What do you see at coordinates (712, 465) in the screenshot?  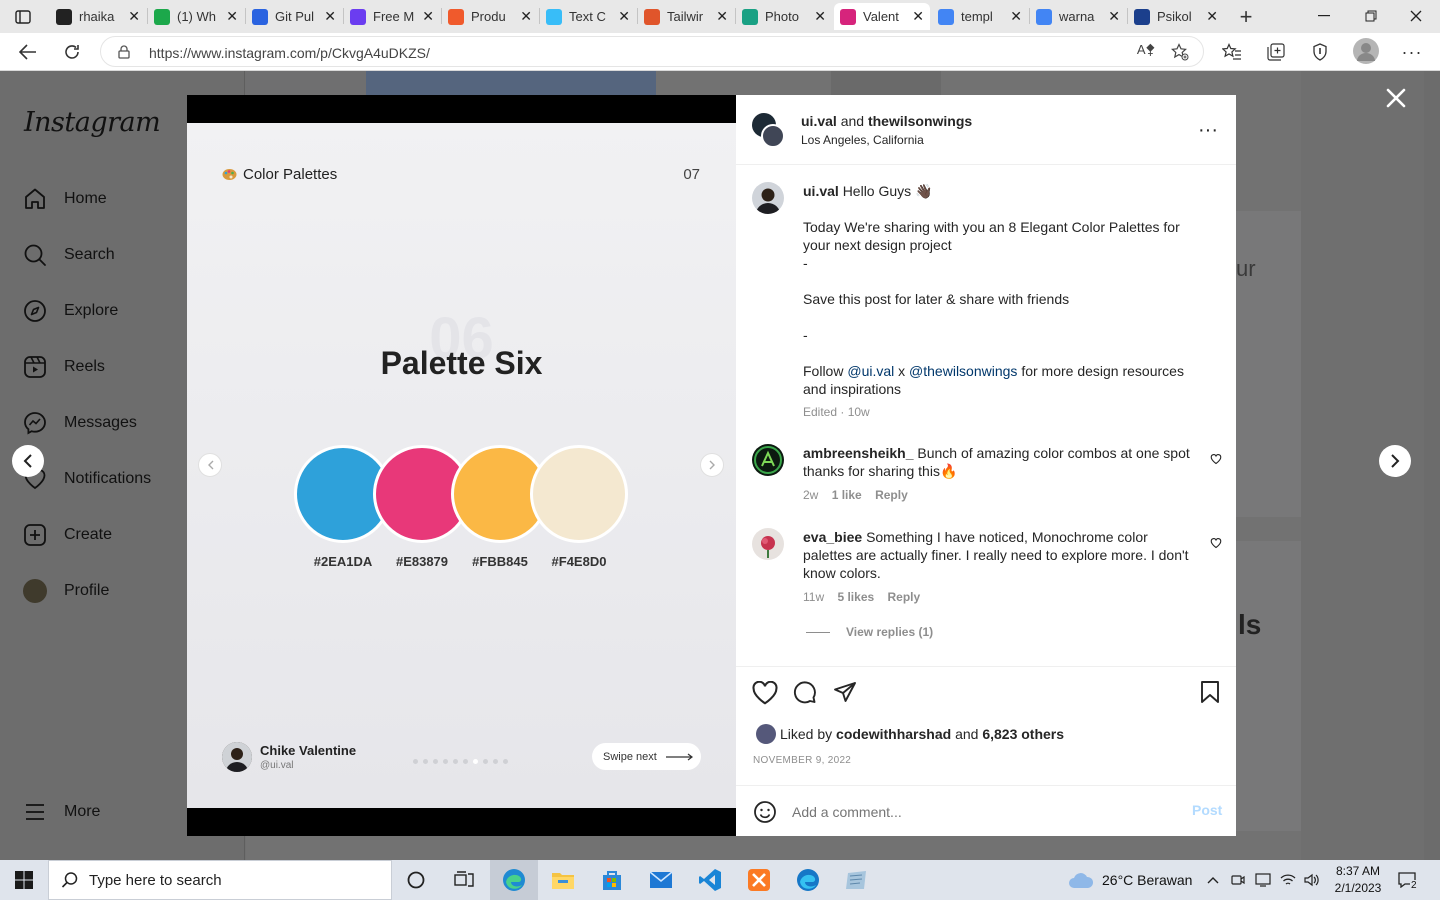 I see `slide-next-button` at bounding box center [712, 465].